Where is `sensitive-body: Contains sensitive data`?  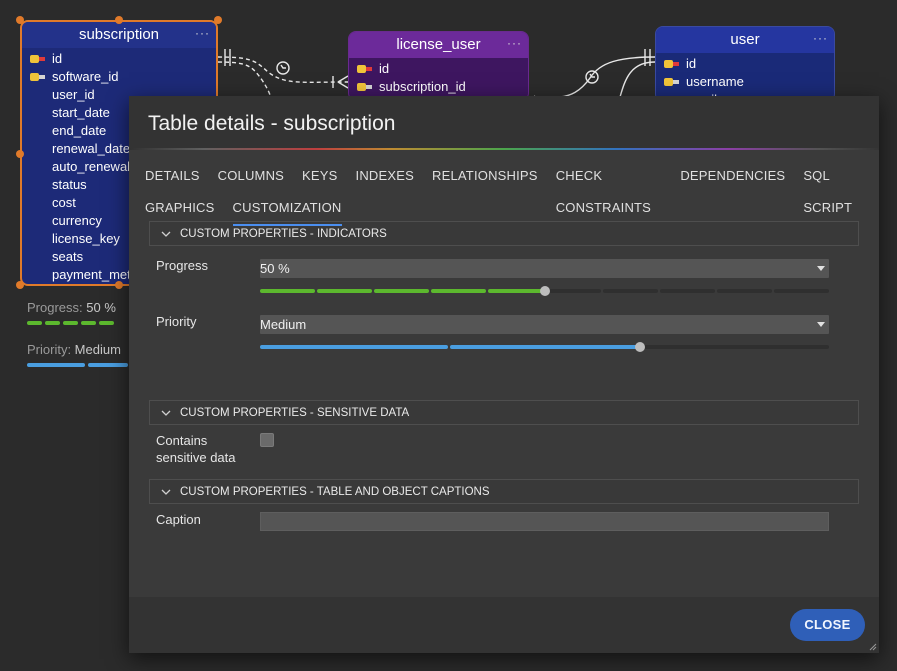
sensitive-body: Contains sensitive data is located at coordinates (504, 456).